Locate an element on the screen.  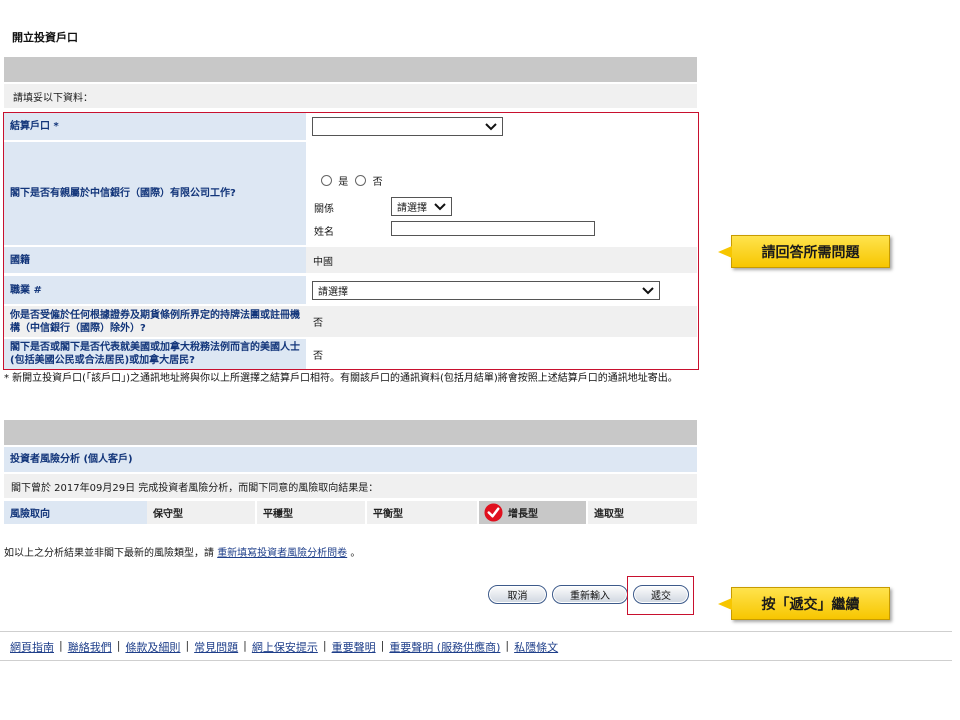
submit-highlight is located at coordinates (660, 595).